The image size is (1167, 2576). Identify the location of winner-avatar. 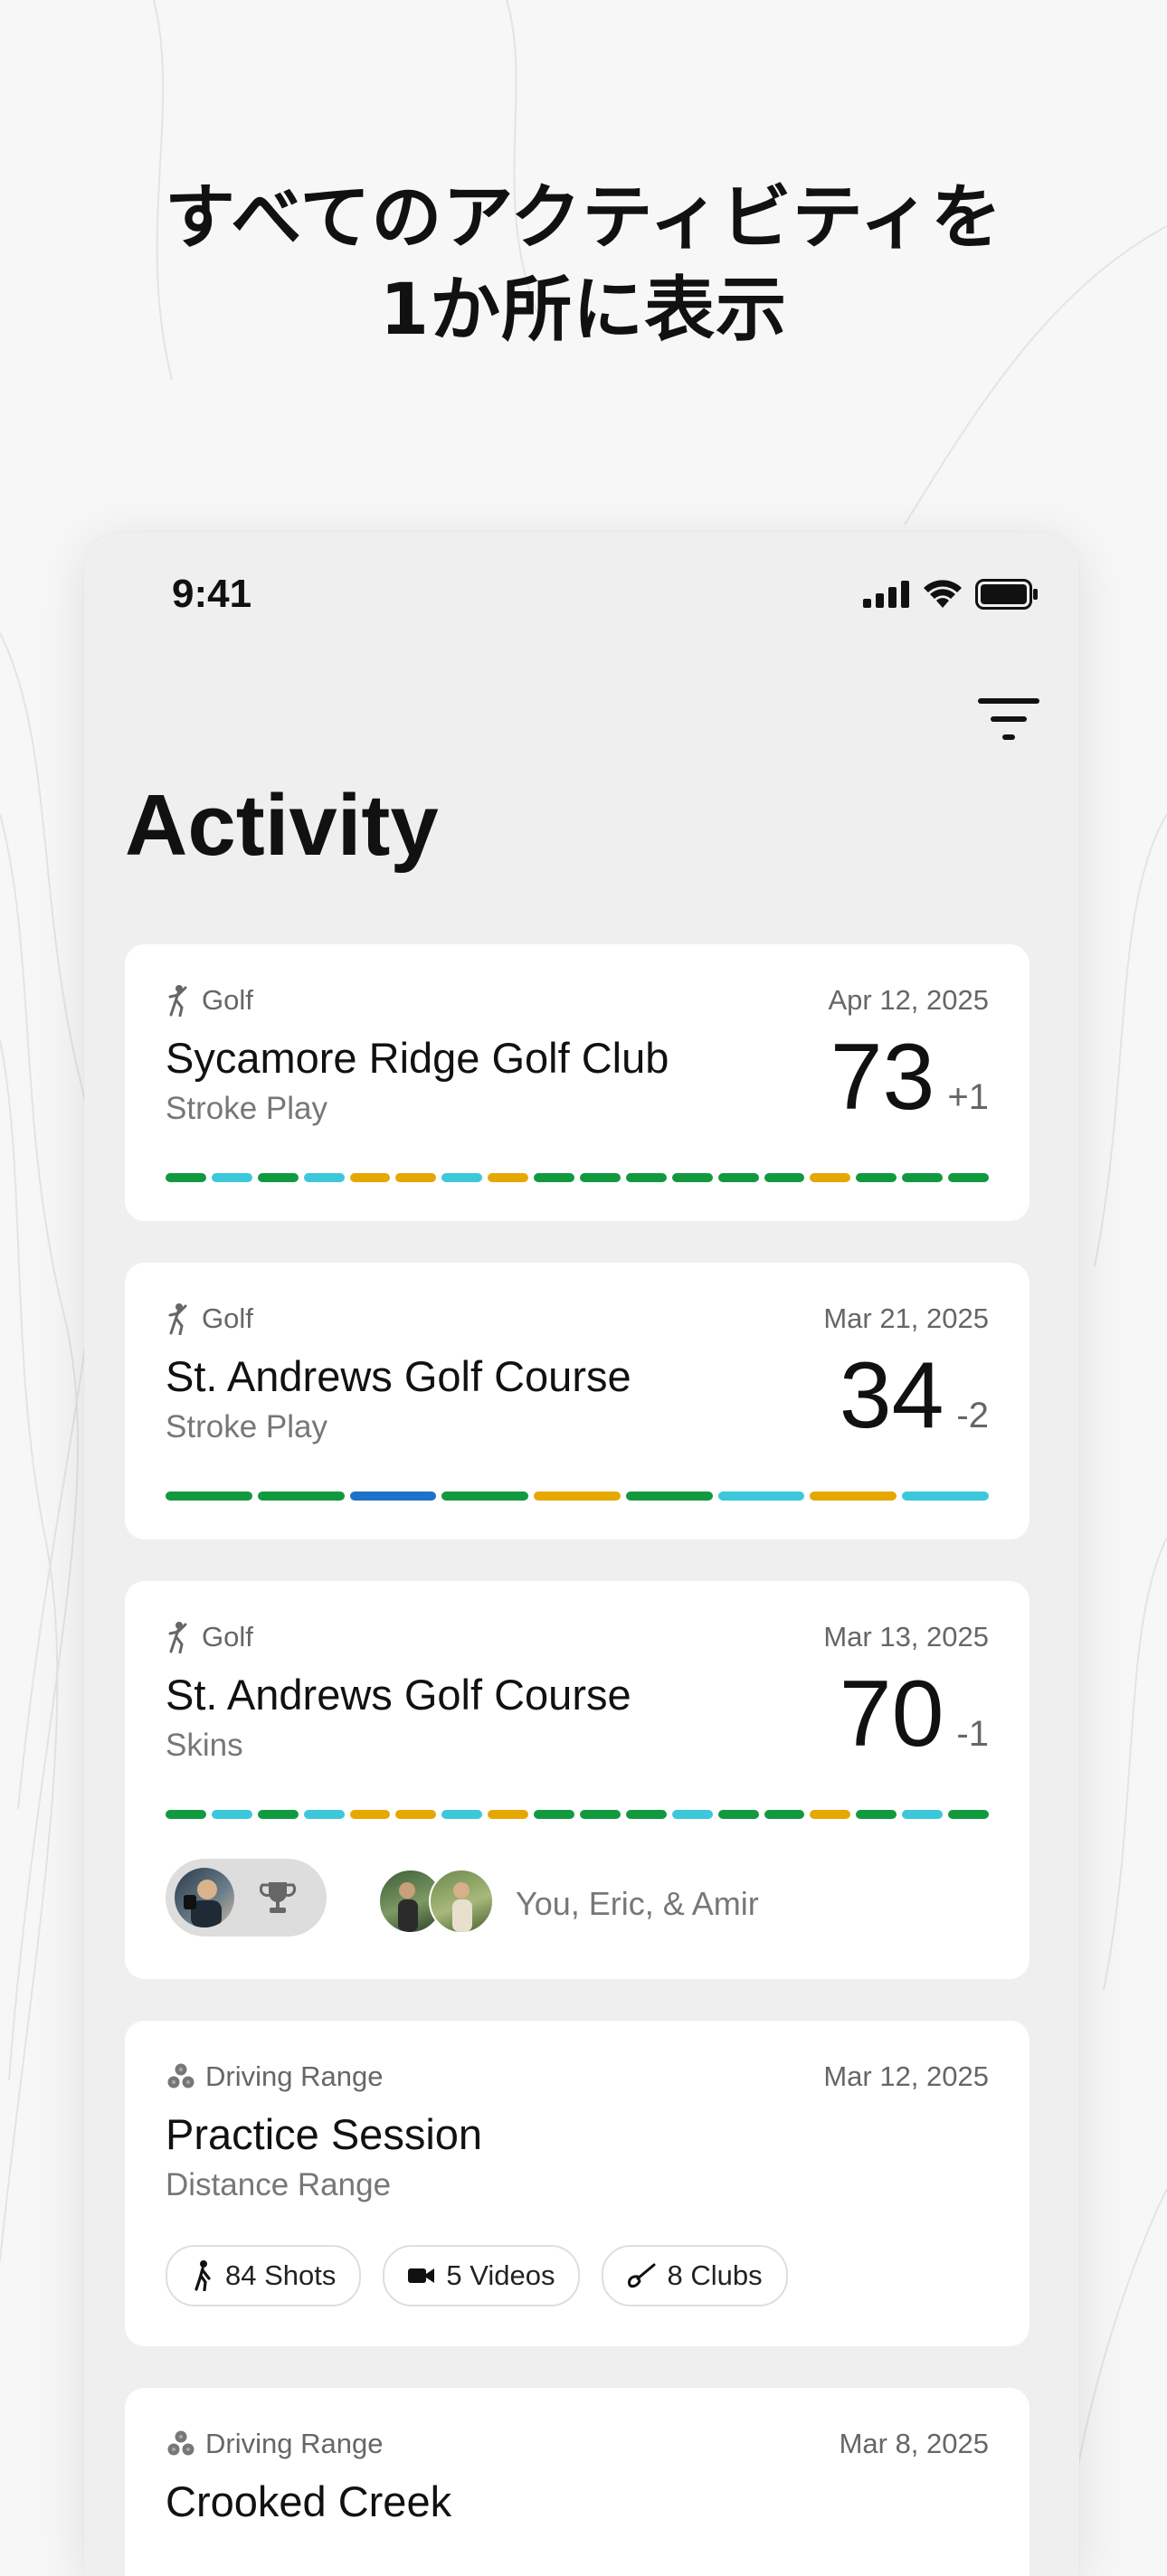
(204, 1898).